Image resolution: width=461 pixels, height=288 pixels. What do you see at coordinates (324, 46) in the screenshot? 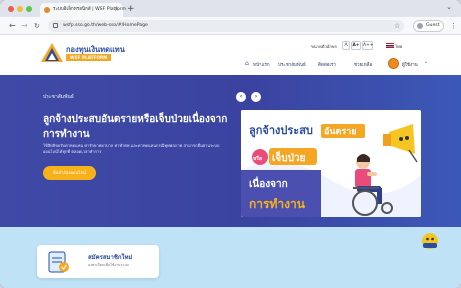
I see `font-size-label: ขนาดตัวอักษร` at bounding box center [324, 46].